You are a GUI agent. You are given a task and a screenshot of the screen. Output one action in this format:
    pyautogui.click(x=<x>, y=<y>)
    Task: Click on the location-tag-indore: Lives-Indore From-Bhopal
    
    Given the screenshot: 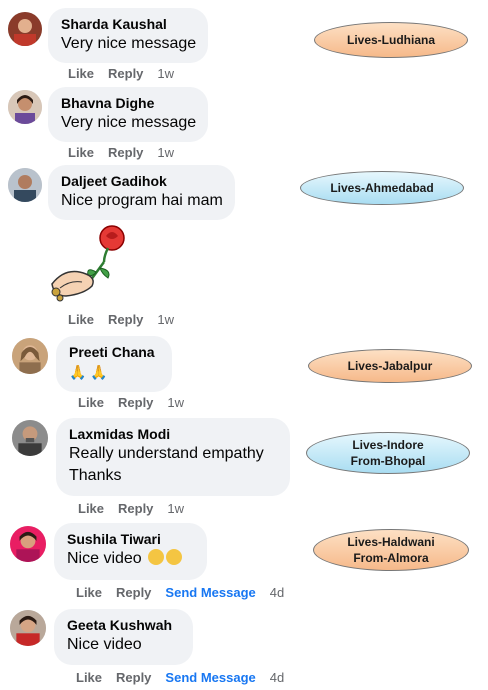 What is the action you would take?
    pyautogui.click(x=388, y=453)
    